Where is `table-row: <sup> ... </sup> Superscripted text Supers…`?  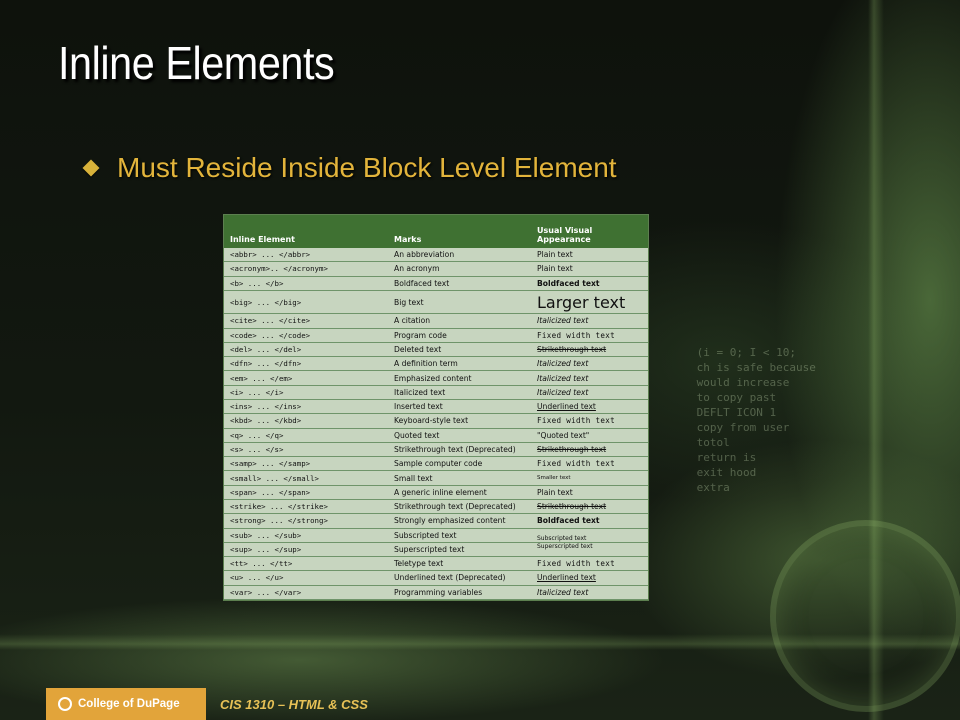
table-row: <sup> ... </sup> Superscripted text Supers… is located at coordinates (436, 550).